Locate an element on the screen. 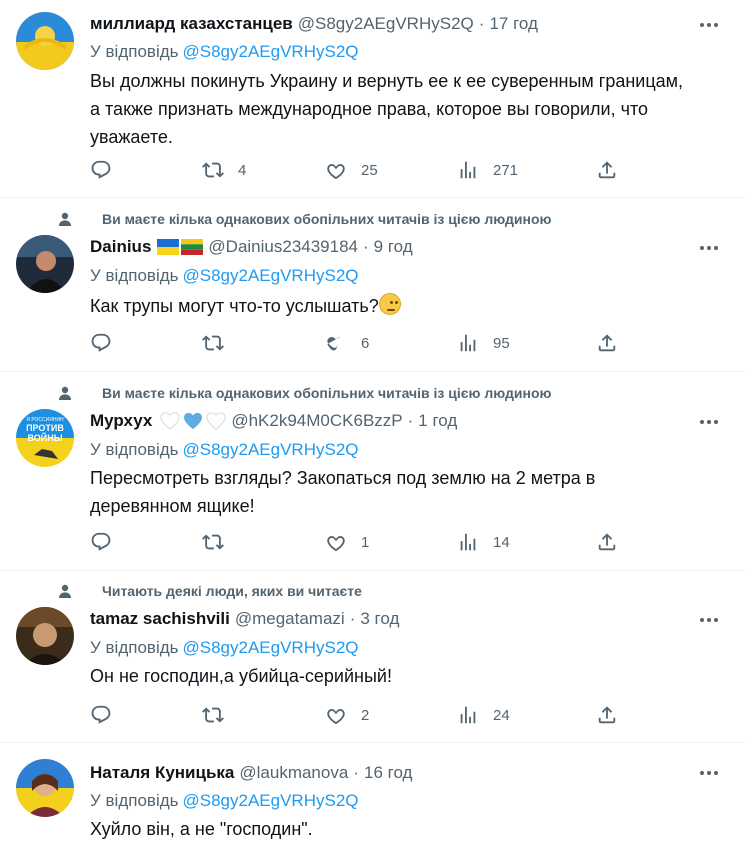 This screenshot has height=848, width=745. retweet-icon is located at coordinates (213, 170).